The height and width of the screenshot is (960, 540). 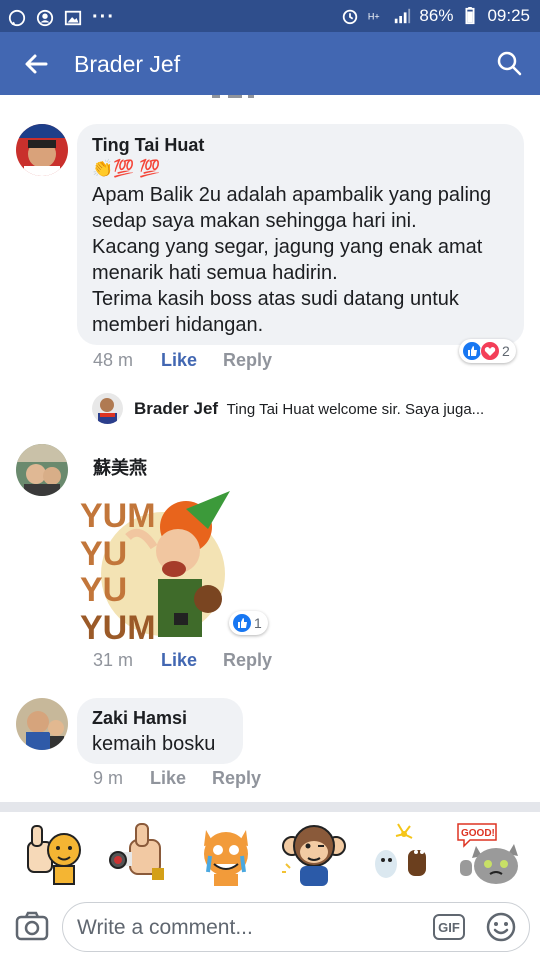 I want to click on gif-button: GIF, so click(x=449, y=927).